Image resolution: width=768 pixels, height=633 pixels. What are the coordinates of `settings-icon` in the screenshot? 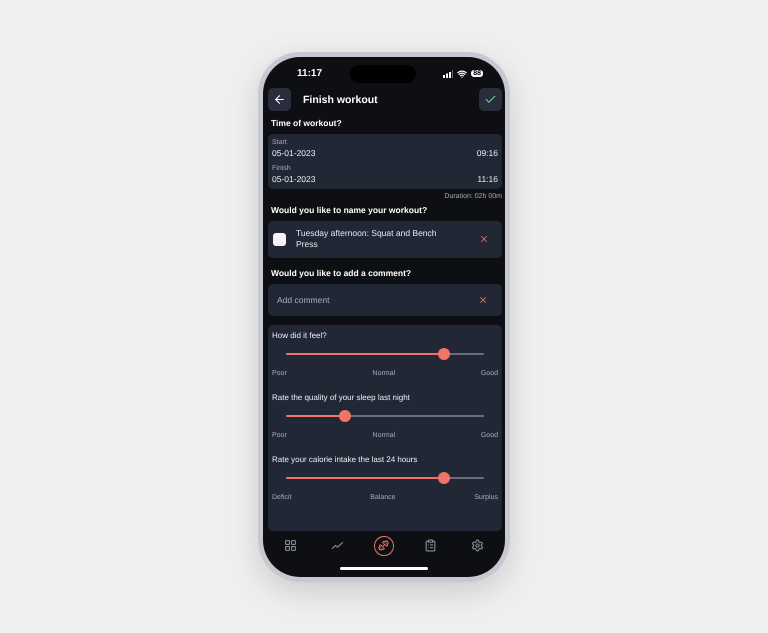 It's located at (477, 545).